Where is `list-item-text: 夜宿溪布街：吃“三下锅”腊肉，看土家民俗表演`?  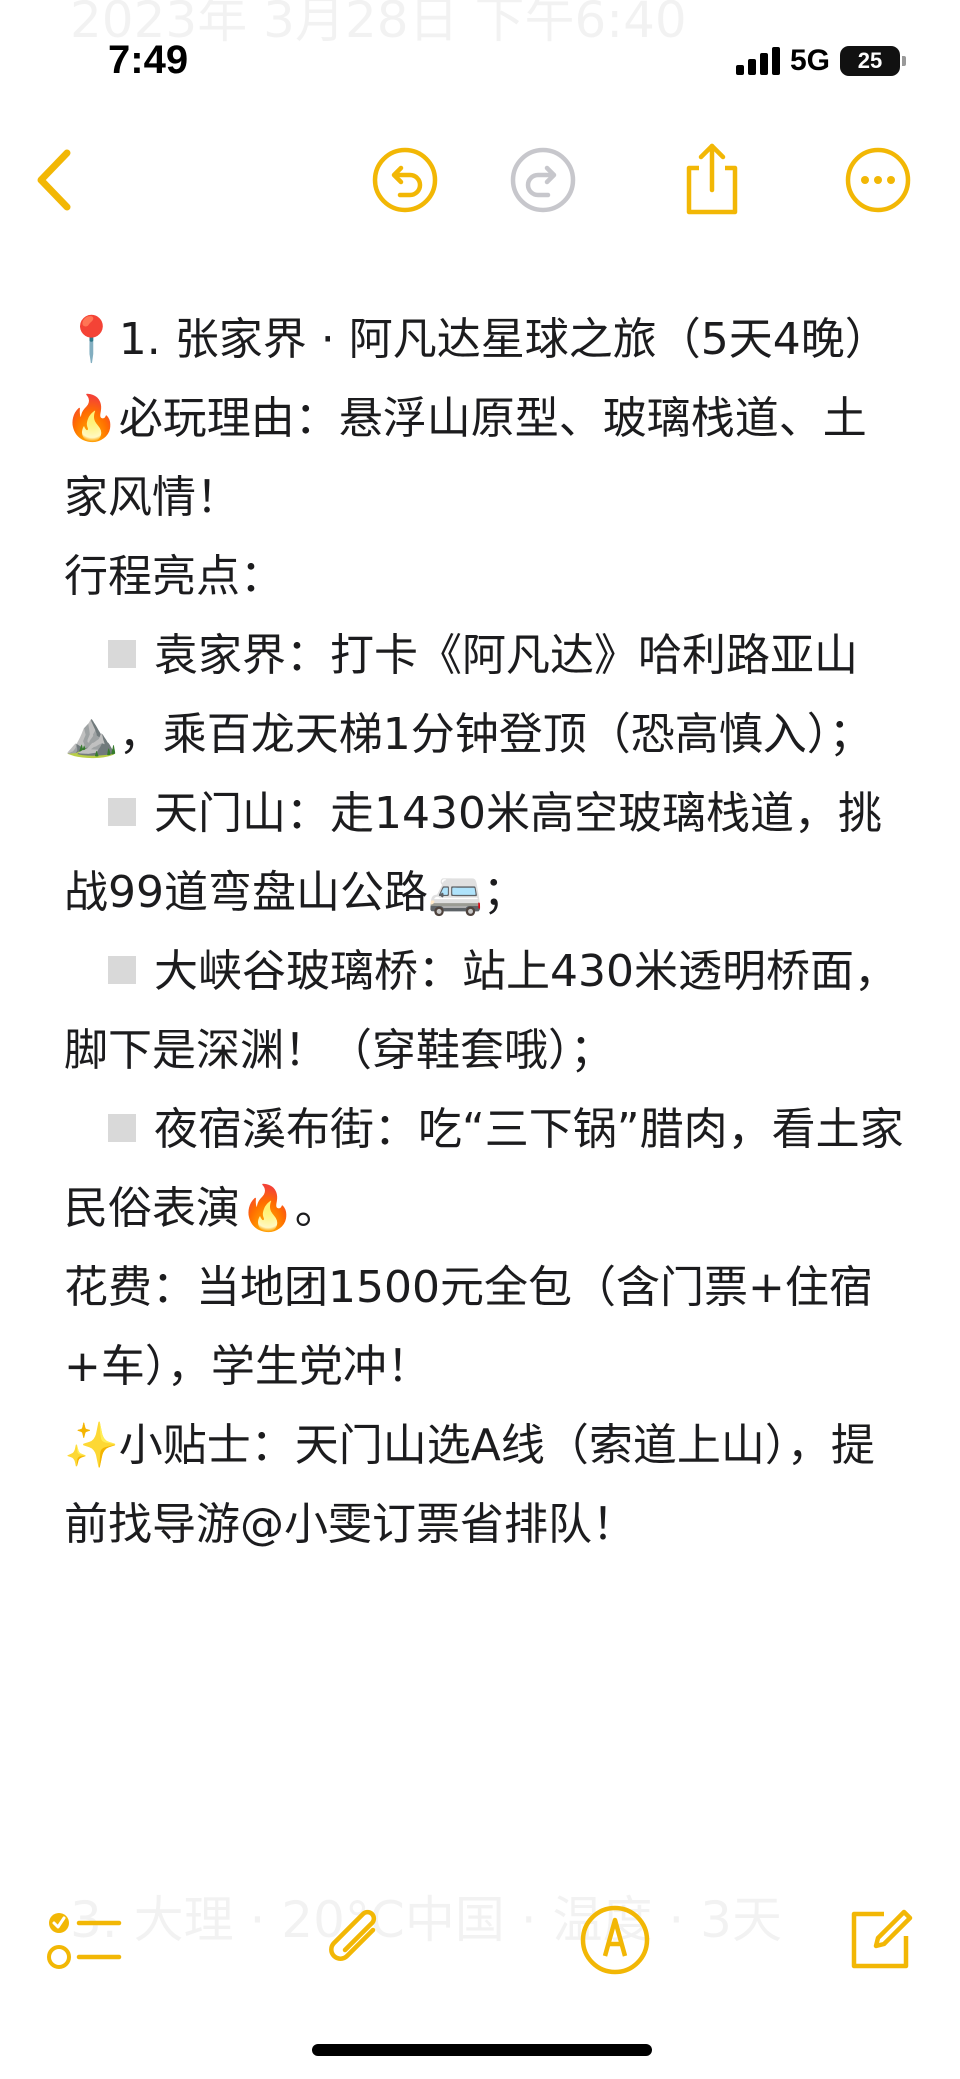
list-item-text: 夜宿溪布街：吃“三下锅”腊肉，看土家民俗表演 is located at coordinates (484, 1169).